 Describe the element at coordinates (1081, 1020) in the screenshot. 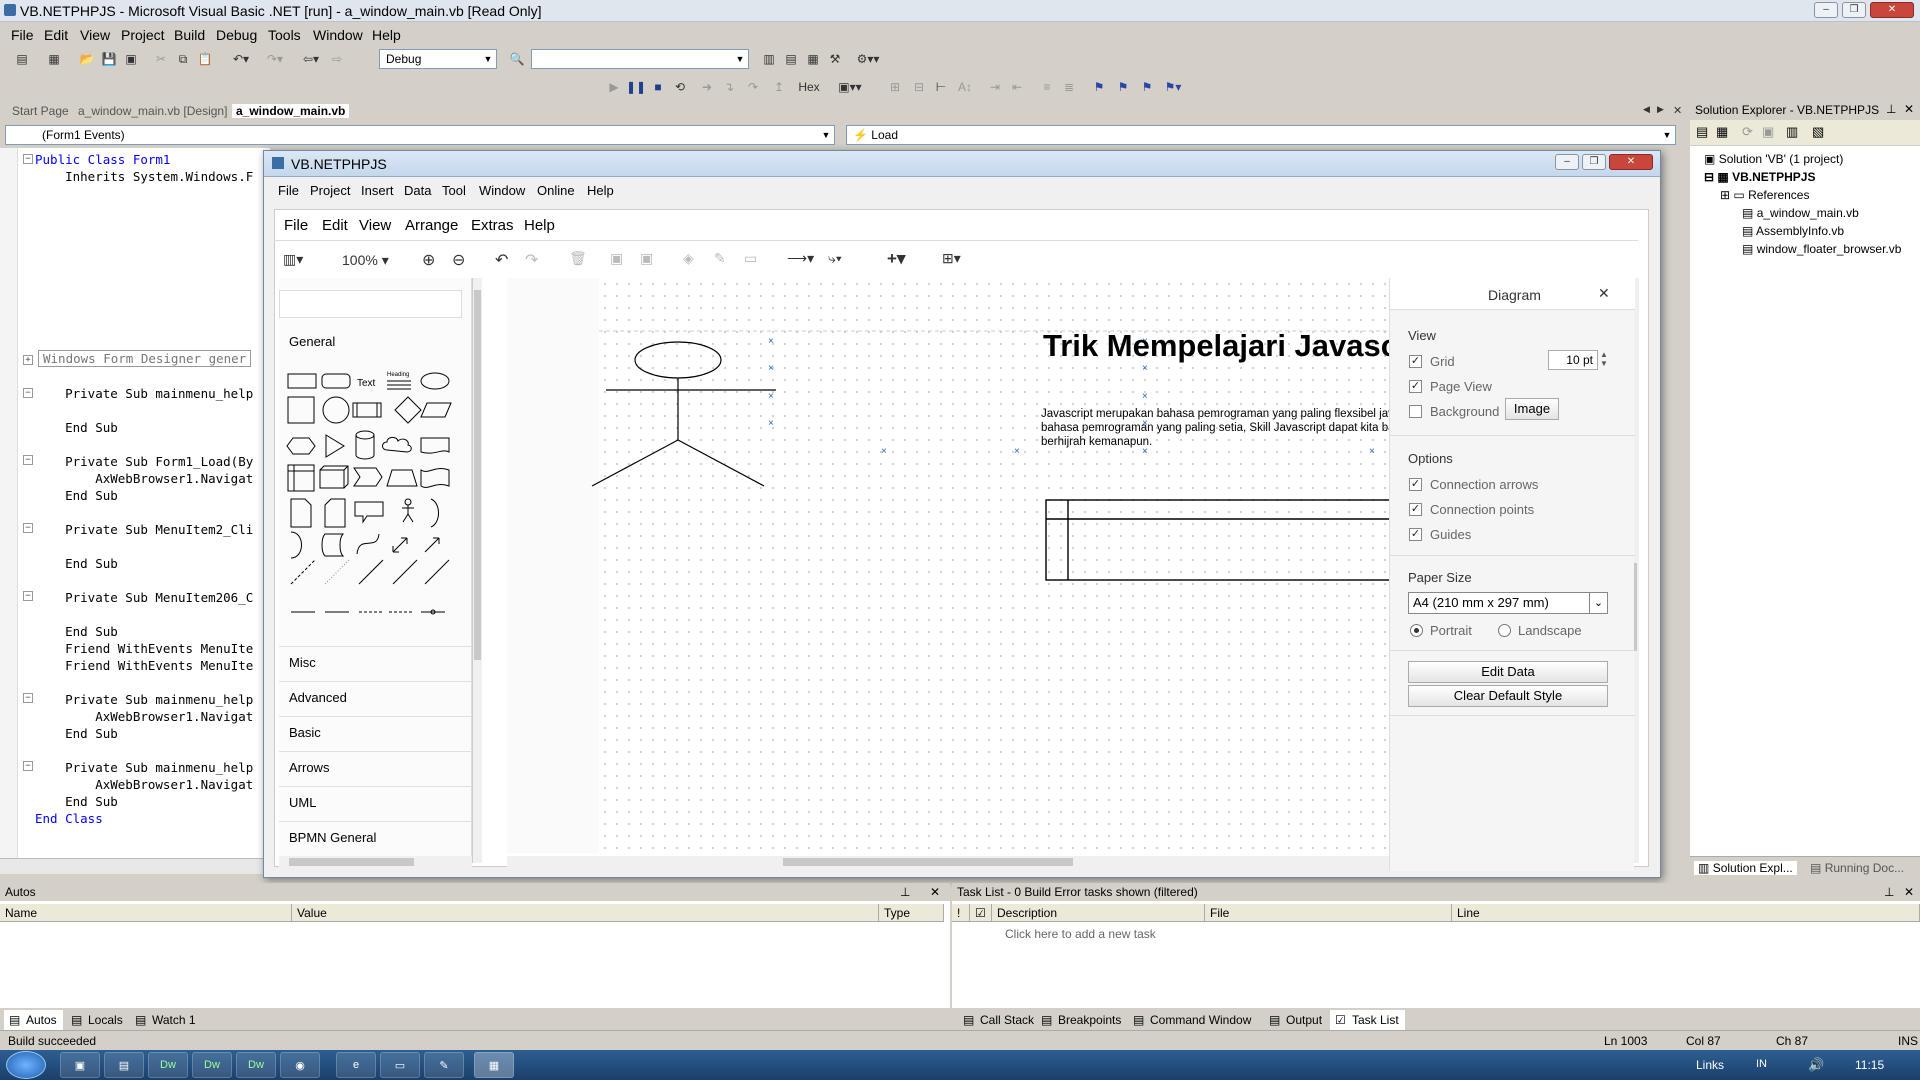

I see `tab-breakpoints: ▤ Breakpoints` at that location.